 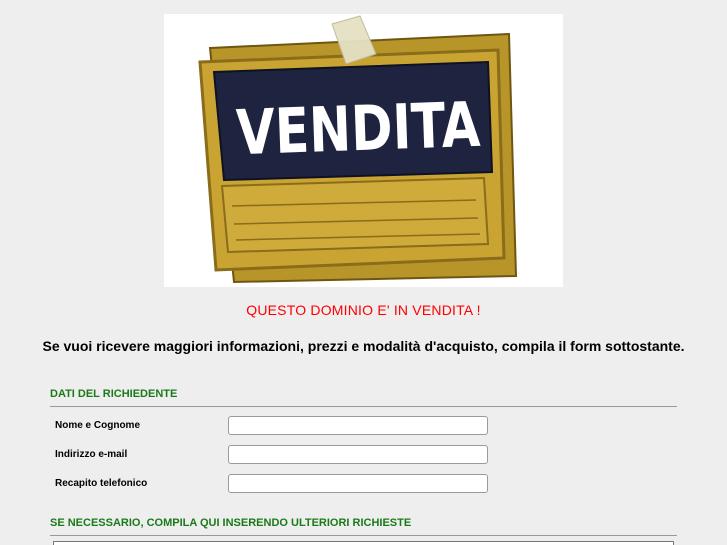 I want to click on field-label-email: Indirizzo e-mail, so click(x=91, y=454).